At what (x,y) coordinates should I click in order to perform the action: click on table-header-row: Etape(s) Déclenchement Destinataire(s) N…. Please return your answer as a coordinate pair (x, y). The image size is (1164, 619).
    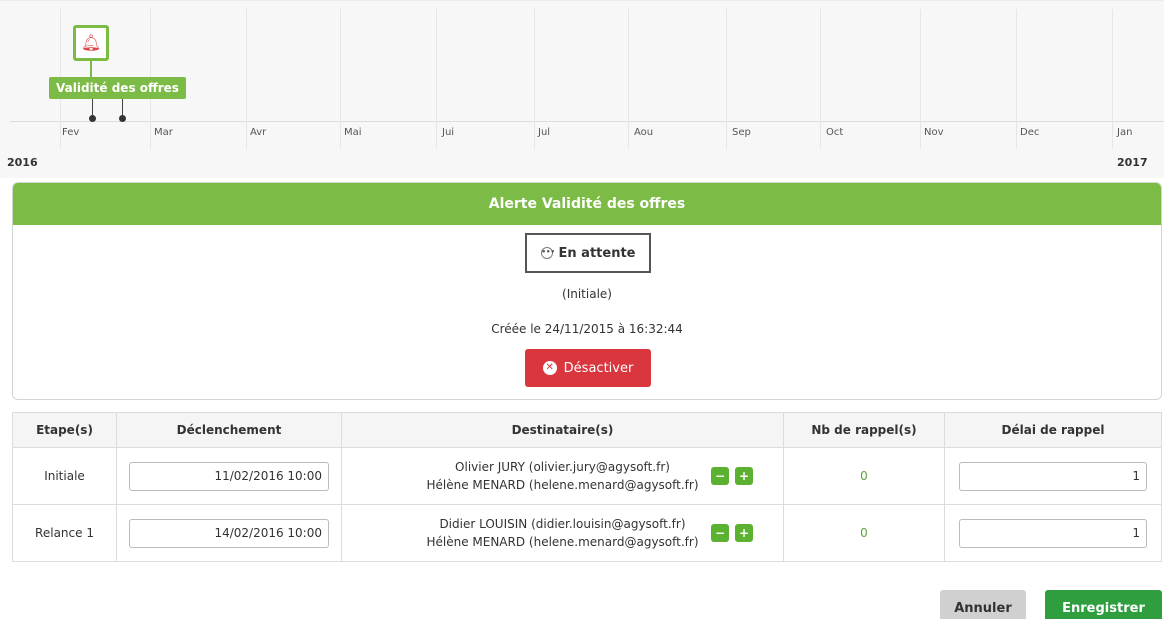
    Looking at the image, I should click on (587, 430).